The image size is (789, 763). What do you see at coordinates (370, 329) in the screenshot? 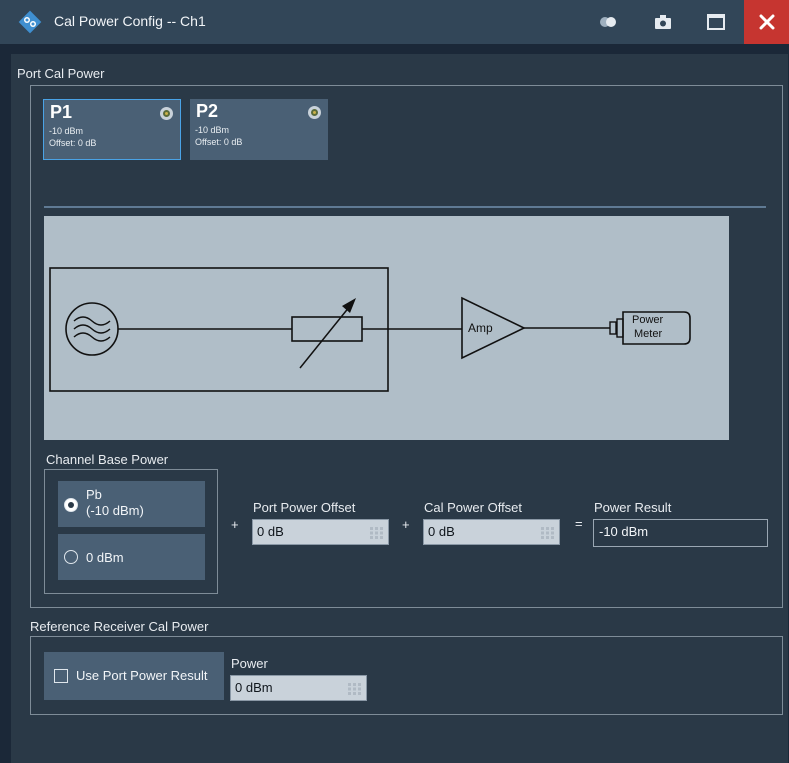
I see `diagram-drawing` at bounding box center [370, 329].